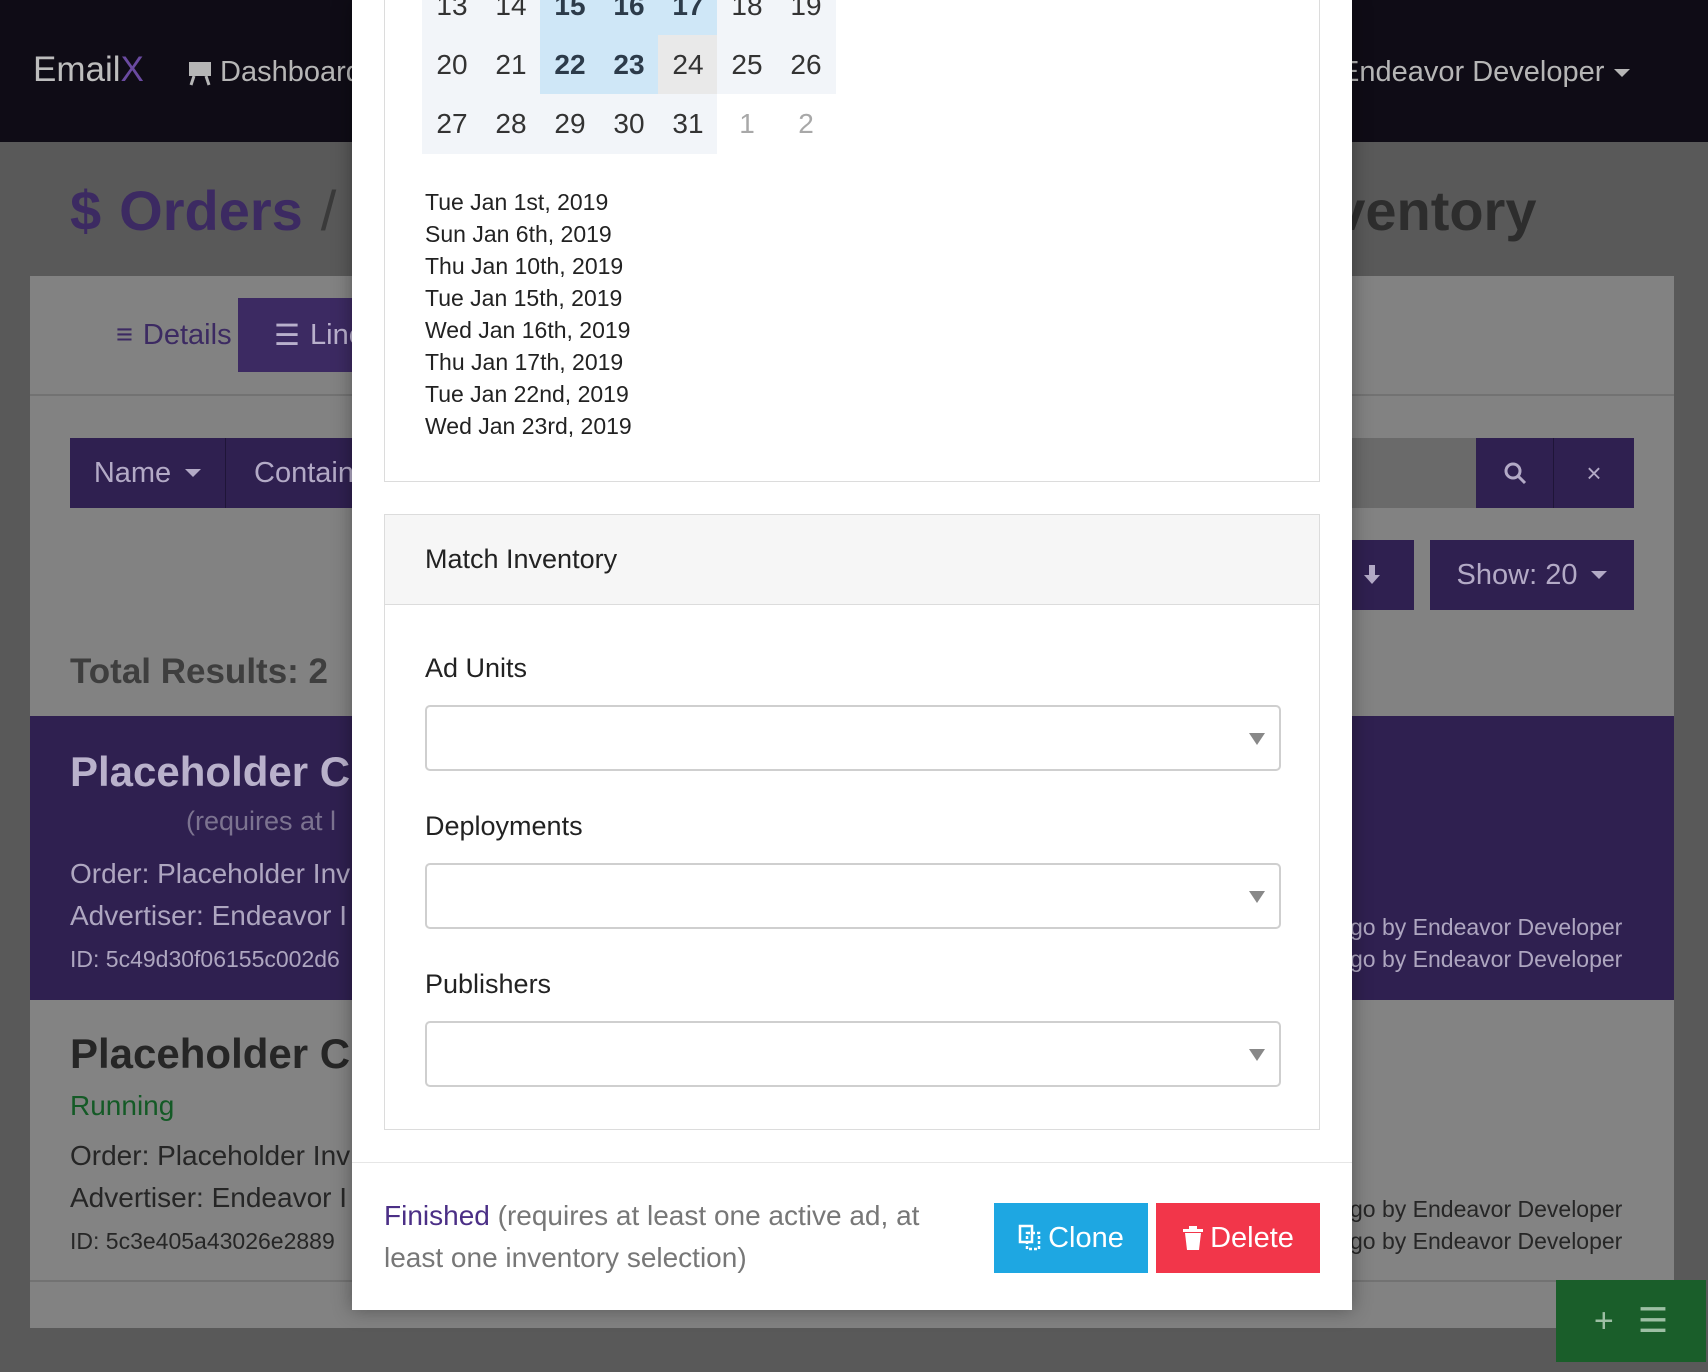  What do you see at coordinates (437, 1215) in the screenshot?
I see `status-word: Finished` at bounding box center [437, 1215].